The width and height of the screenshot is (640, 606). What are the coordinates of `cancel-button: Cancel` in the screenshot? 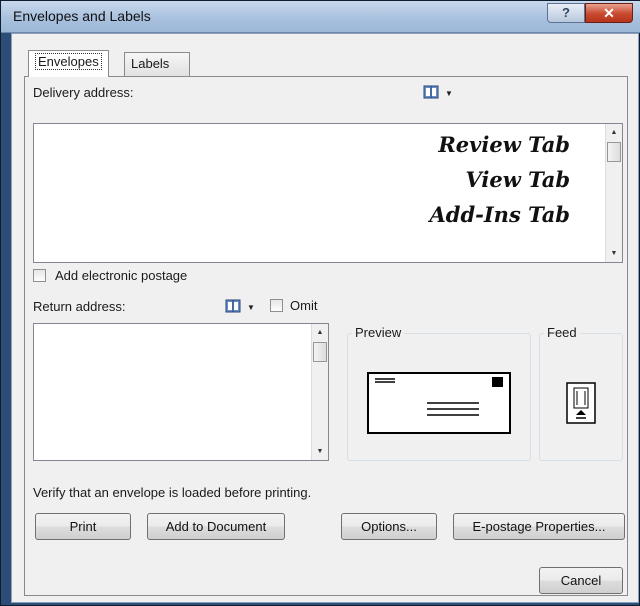 It's located at (581, 580).